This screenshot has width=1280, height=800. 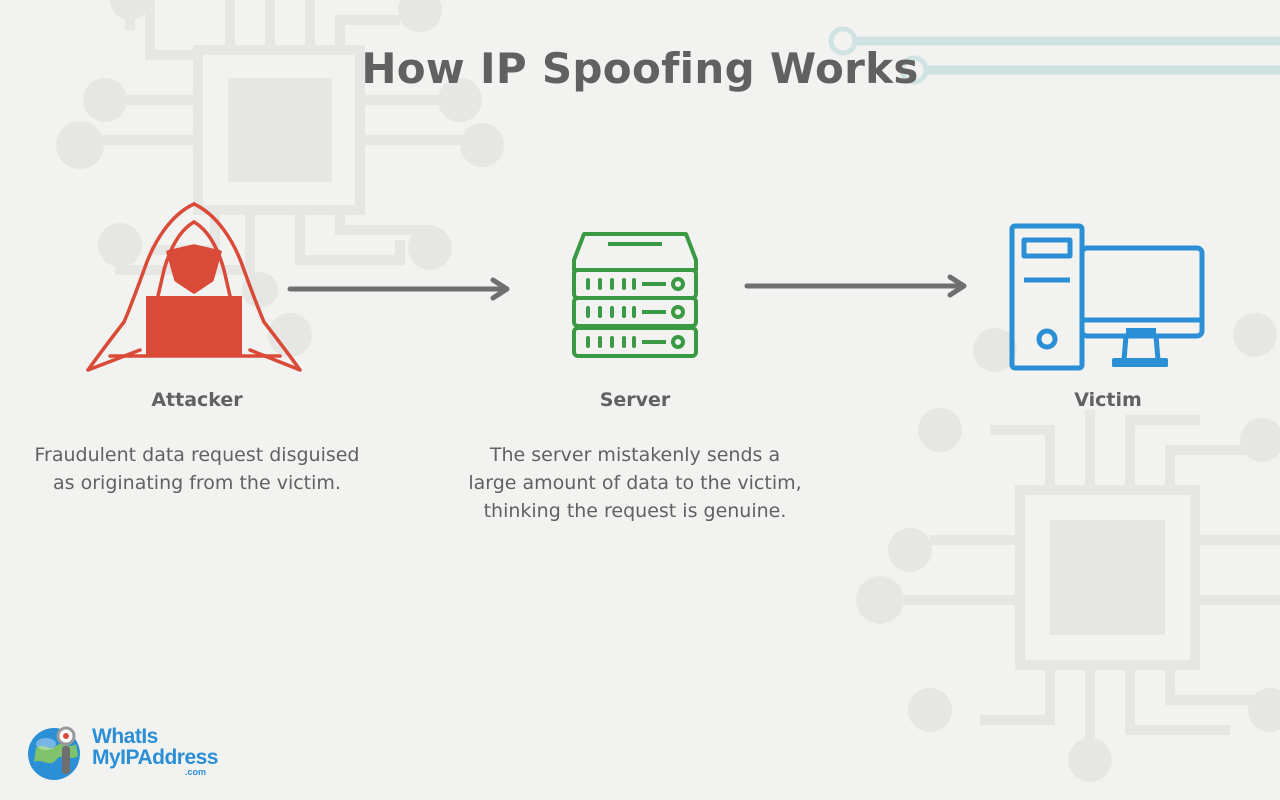 What do you see at coordinates (155, 757) in the screenshot?
I see `logo-line-2: MyIPAddress` at bounding box center [155, 757].